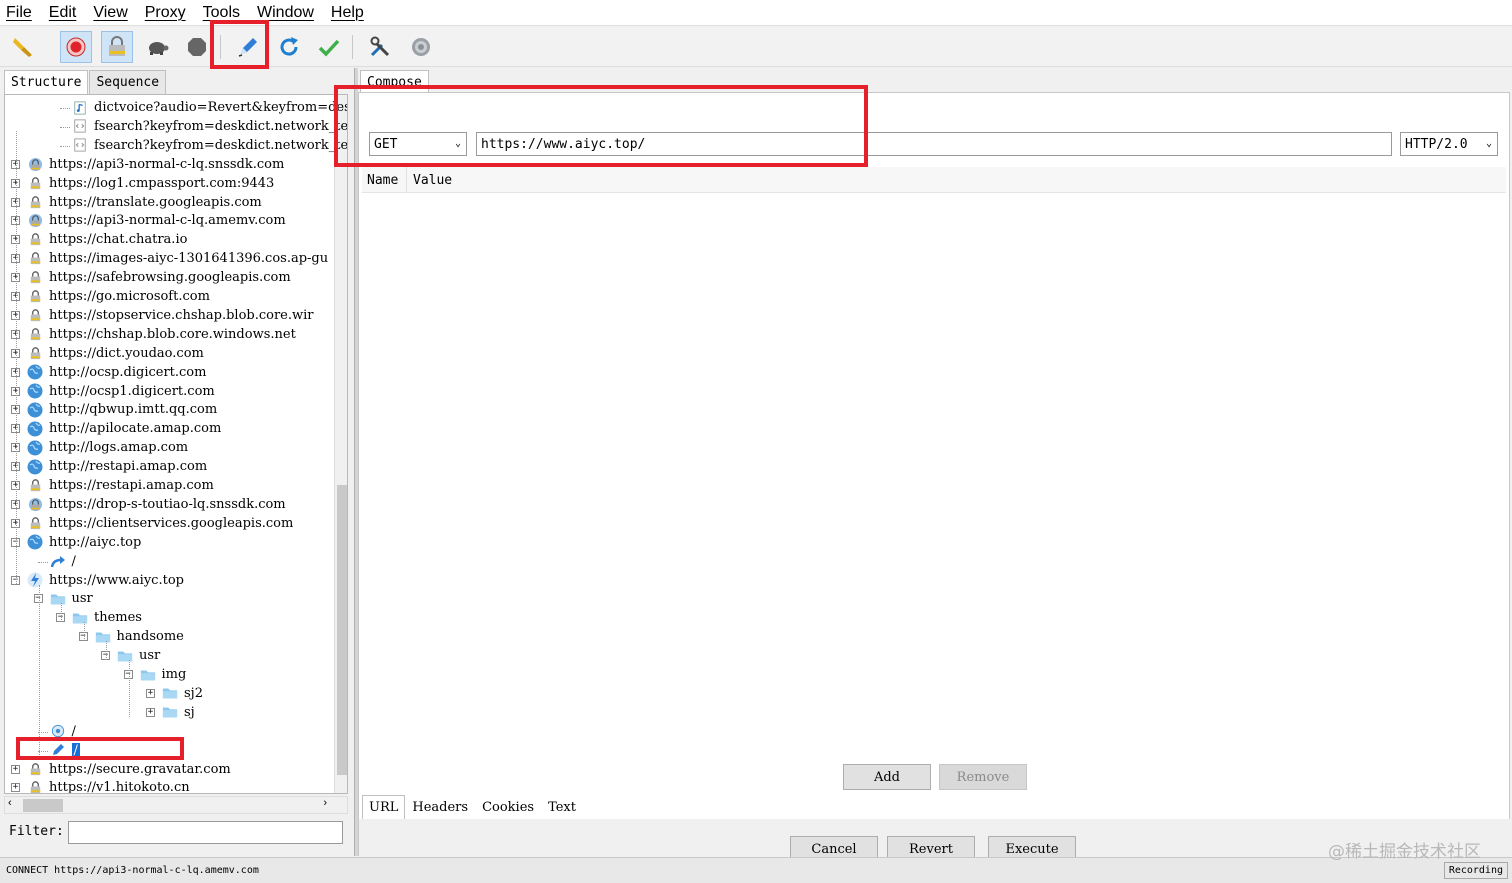 The image size is (1512, 883). Describe the element at coordinates (934, 144) in the screenshot. I see `url-input: https://www.aiyc.top/` at that location.